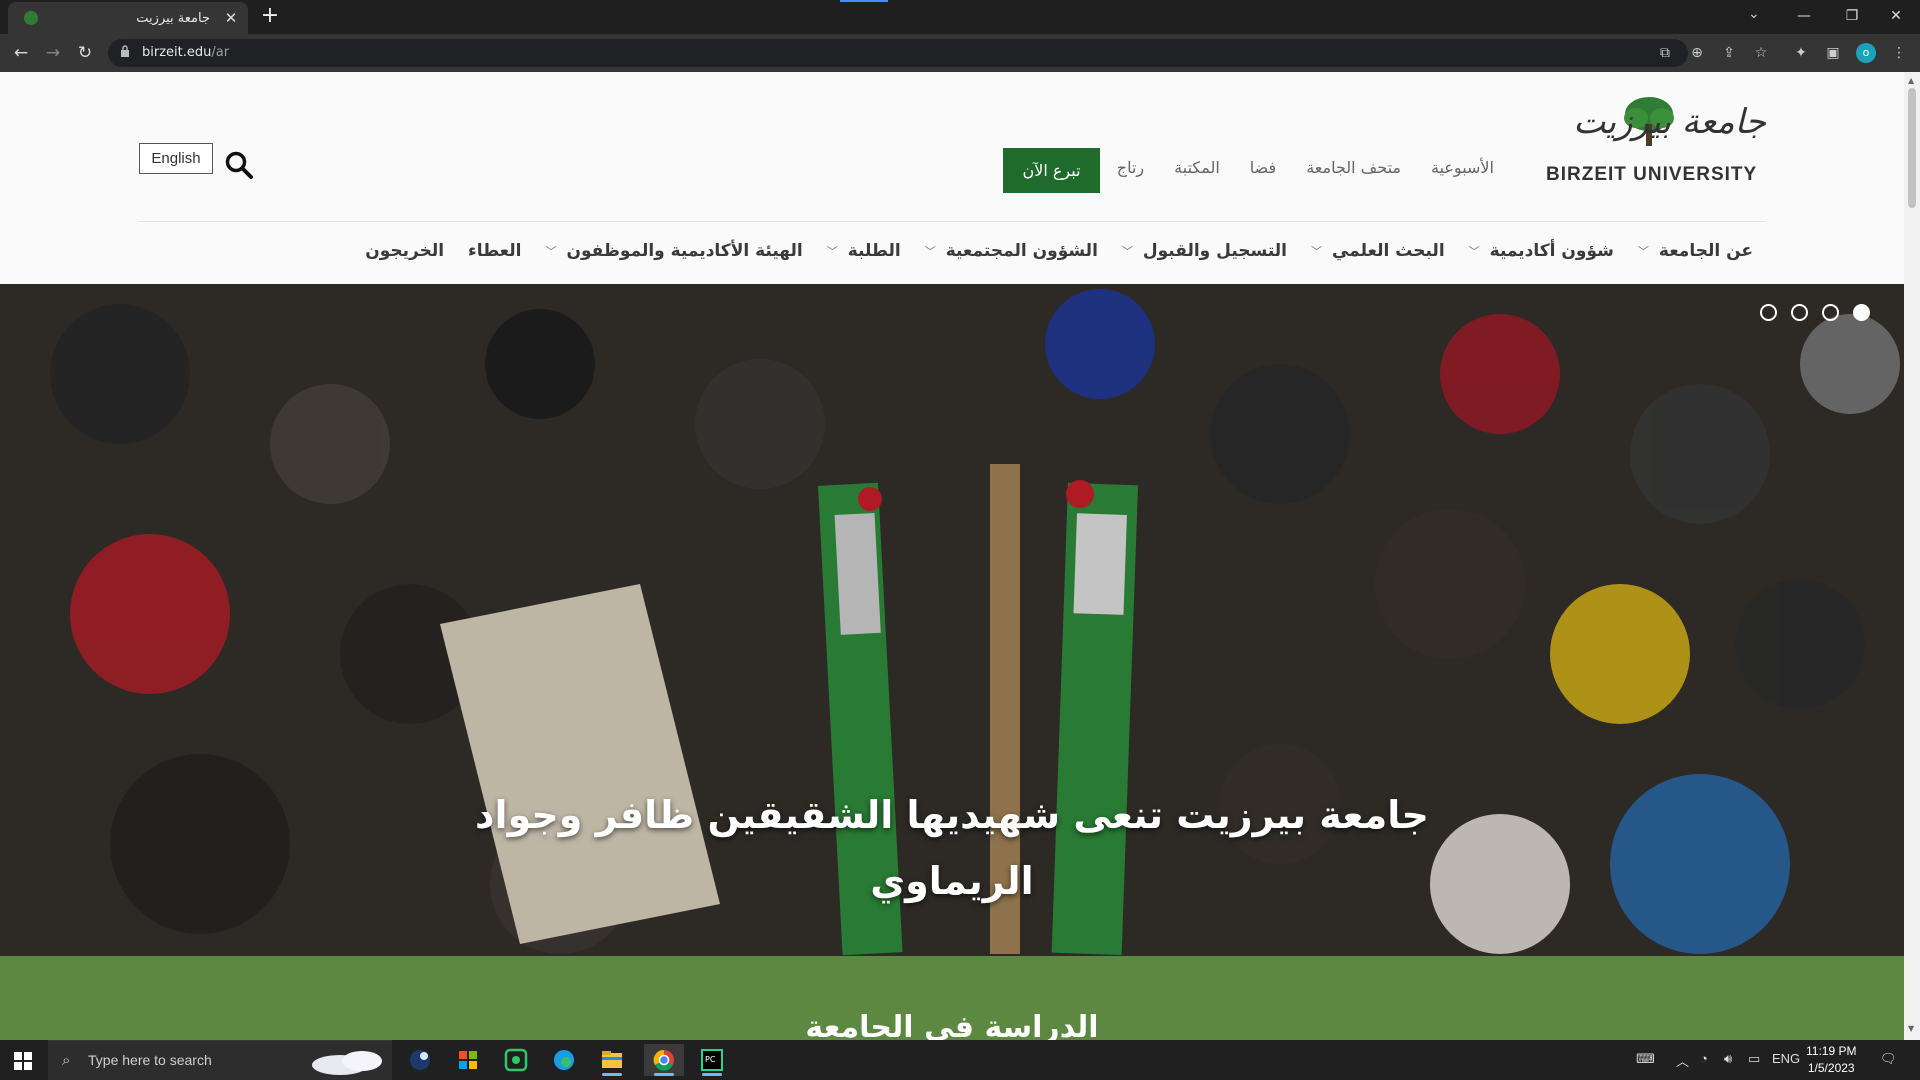 This screenshot has width=1920, height=1080. What do you see at coordinates (1912, 148) in the screenshot?
I see `scrollbar-thumb` at bounding box center [1912, 148].